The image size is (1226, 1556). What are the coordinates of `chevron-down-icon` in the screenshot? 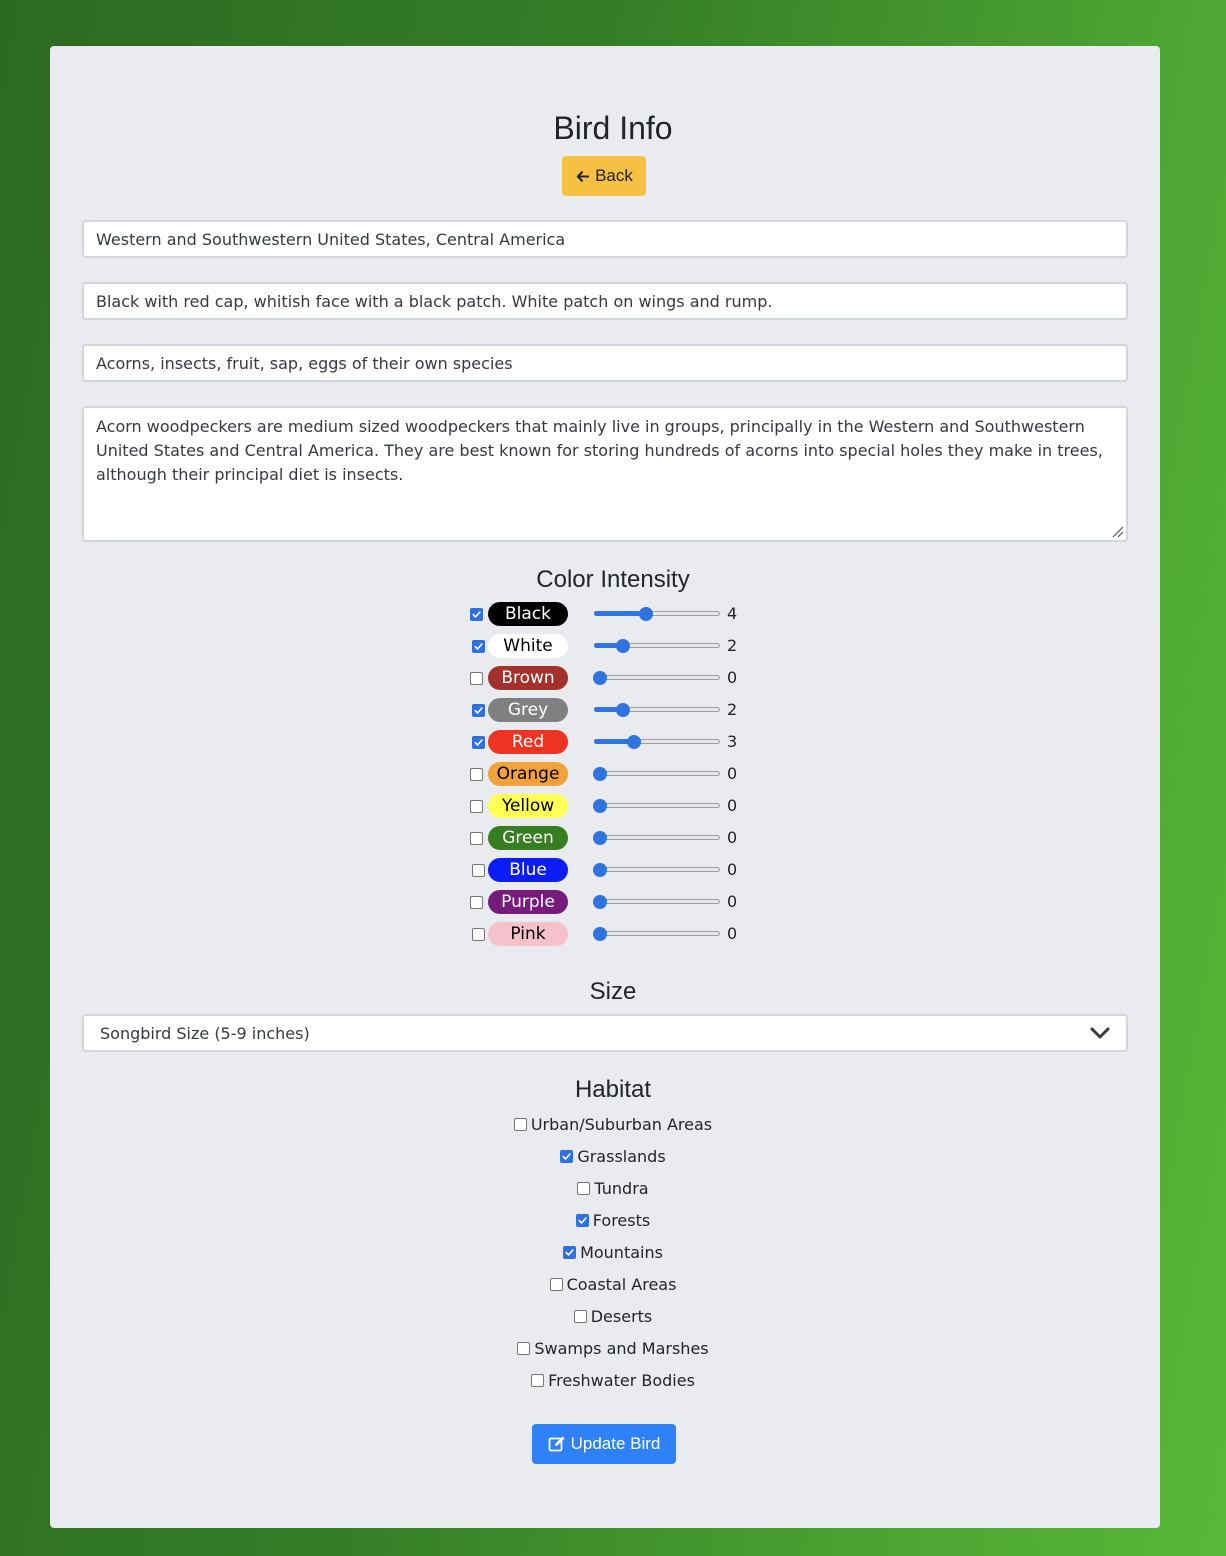 It's located at (1100, 1033).